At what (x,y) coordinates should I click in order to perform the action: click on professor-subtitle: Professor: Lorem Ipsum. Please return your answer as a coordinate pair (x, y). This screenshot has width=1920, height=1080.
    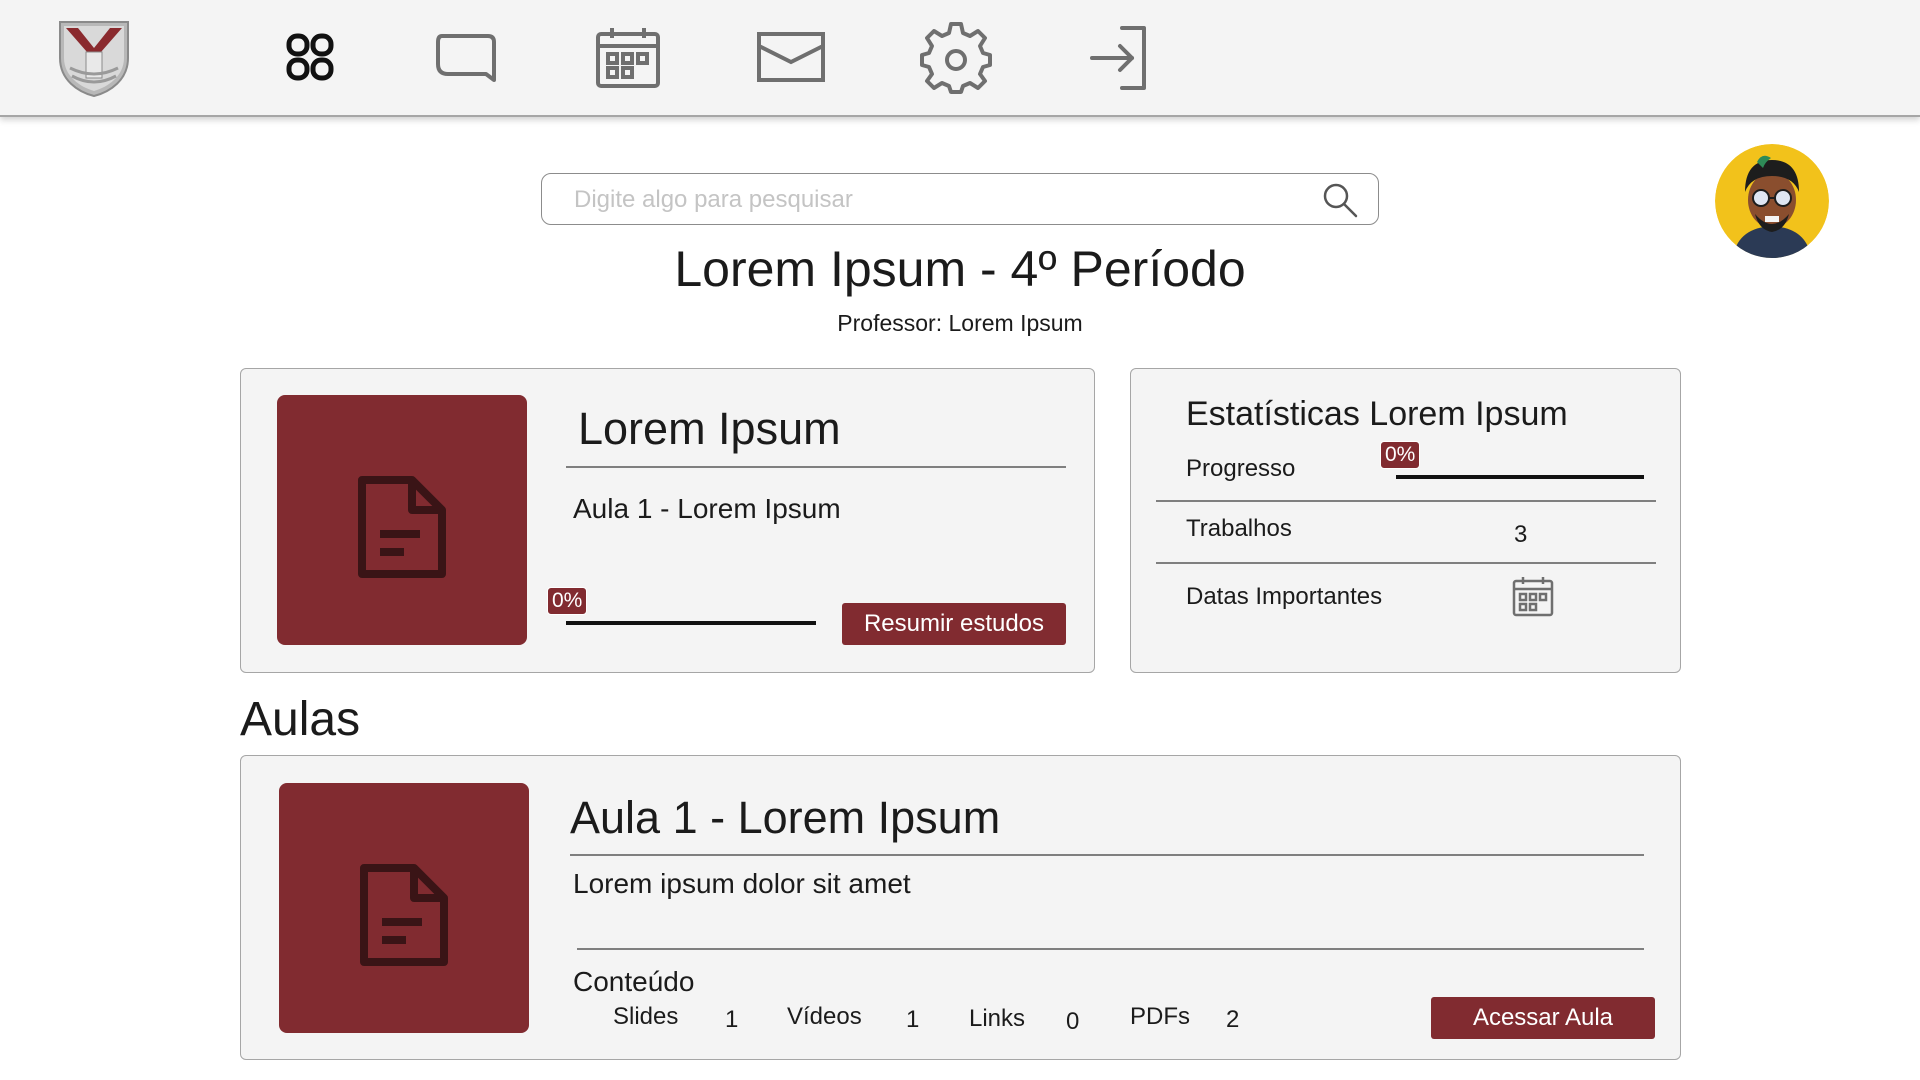
    Looking at the image, I should click on (960, 323).